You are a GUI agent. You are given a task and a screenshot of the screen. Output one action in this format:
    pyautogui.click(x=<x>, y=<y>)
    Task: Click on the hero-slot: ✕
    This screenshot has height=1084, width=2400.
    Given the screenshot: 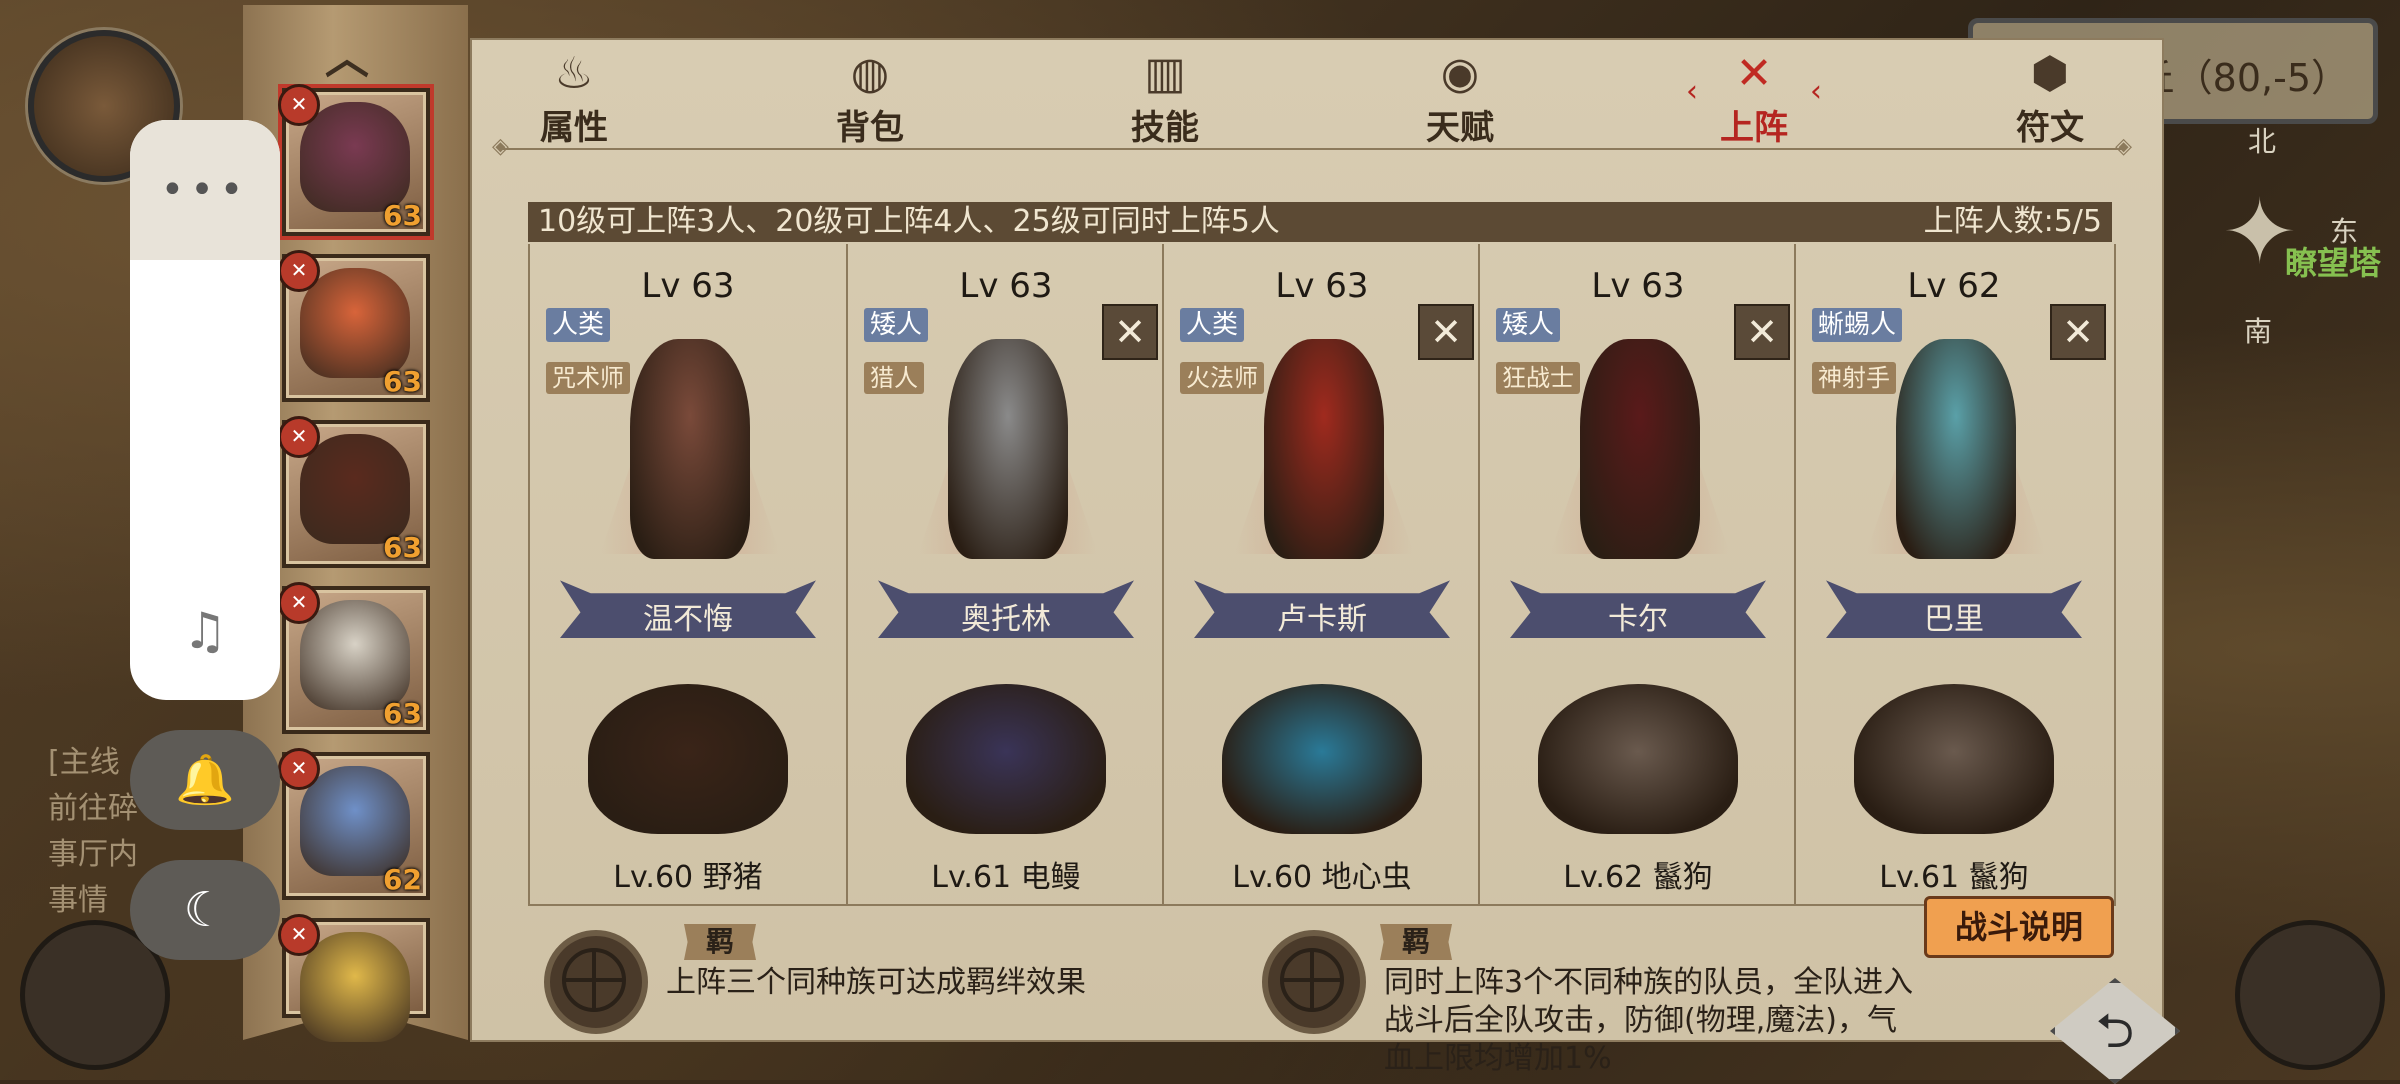 What is the action you would take?
    pyautogui.click(x=354, y=978)
    